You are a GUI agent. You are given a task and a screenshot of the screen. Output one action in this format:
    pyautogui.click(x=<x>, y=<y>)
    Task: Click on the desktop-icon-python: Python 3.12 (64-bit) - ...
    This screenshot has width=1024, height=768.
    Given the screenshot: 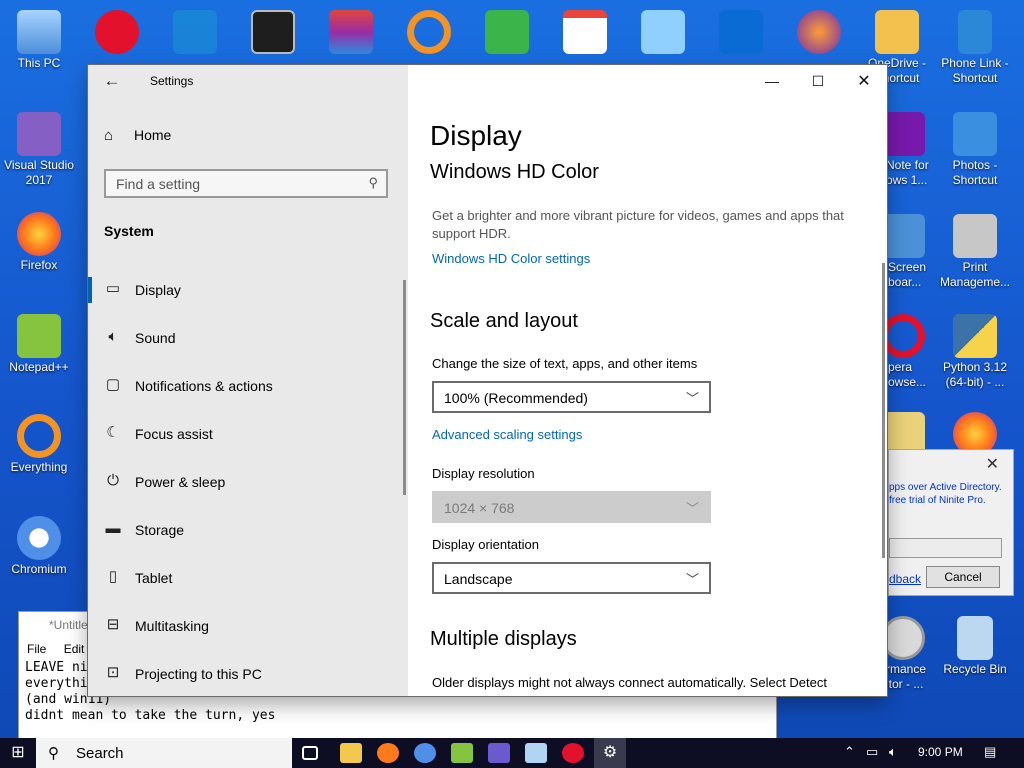 What is the action you would take?
    pyautogui.click(x=975, y=350)
    